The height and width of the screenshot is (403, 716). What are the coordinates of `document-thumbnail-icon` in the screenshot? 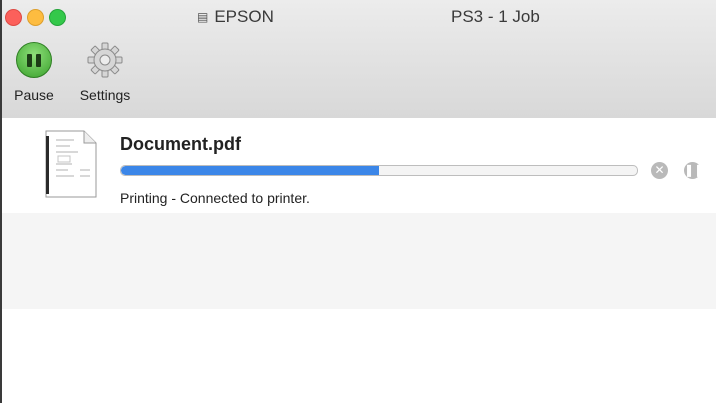 It's located at (71, 164).